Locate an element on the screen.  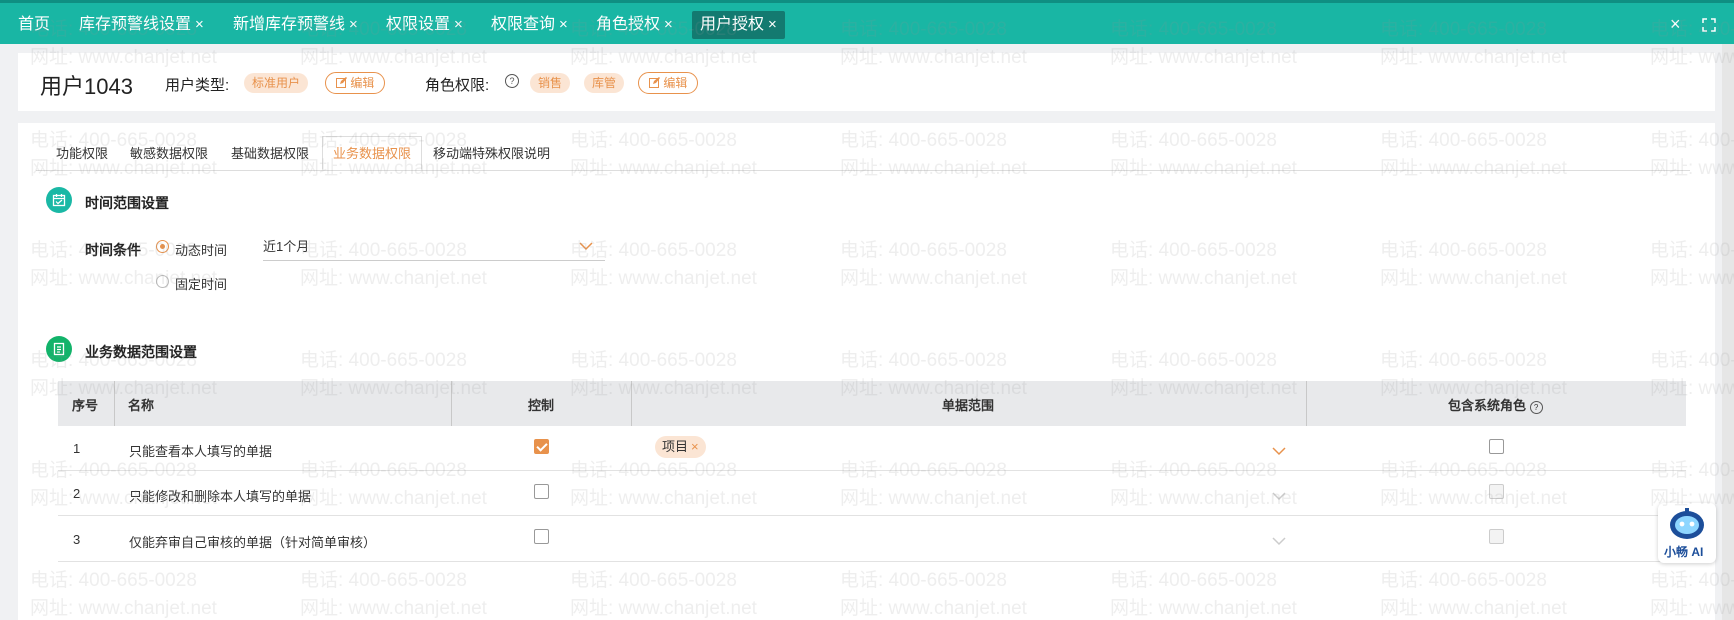
column-header-control: 控制 is located at coordinates (541, 405).